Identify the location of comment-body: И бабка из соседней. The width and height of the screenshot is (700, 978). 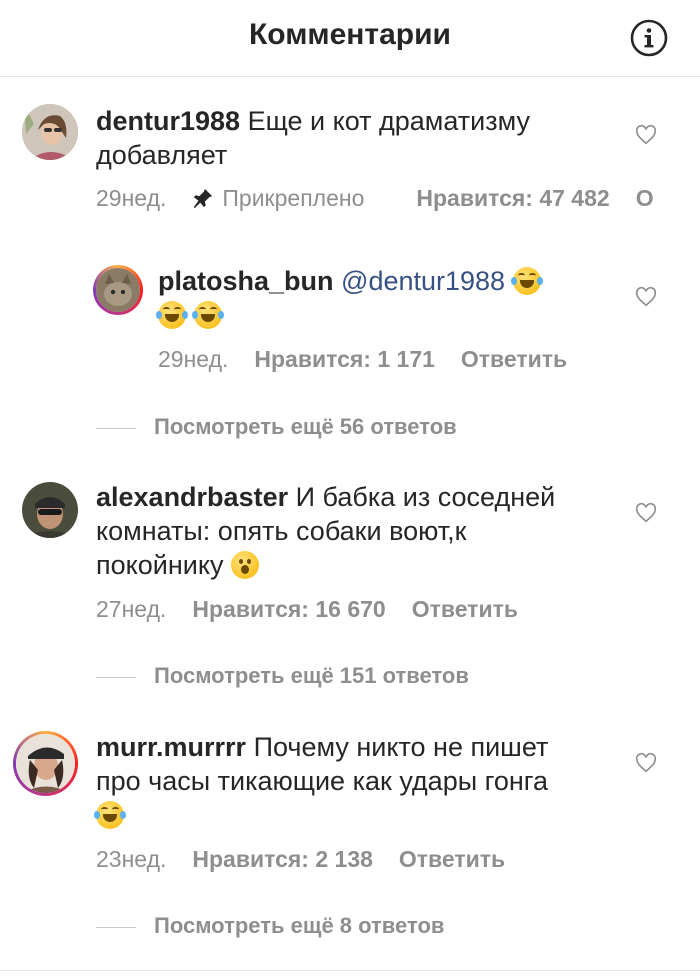
(422, 497).